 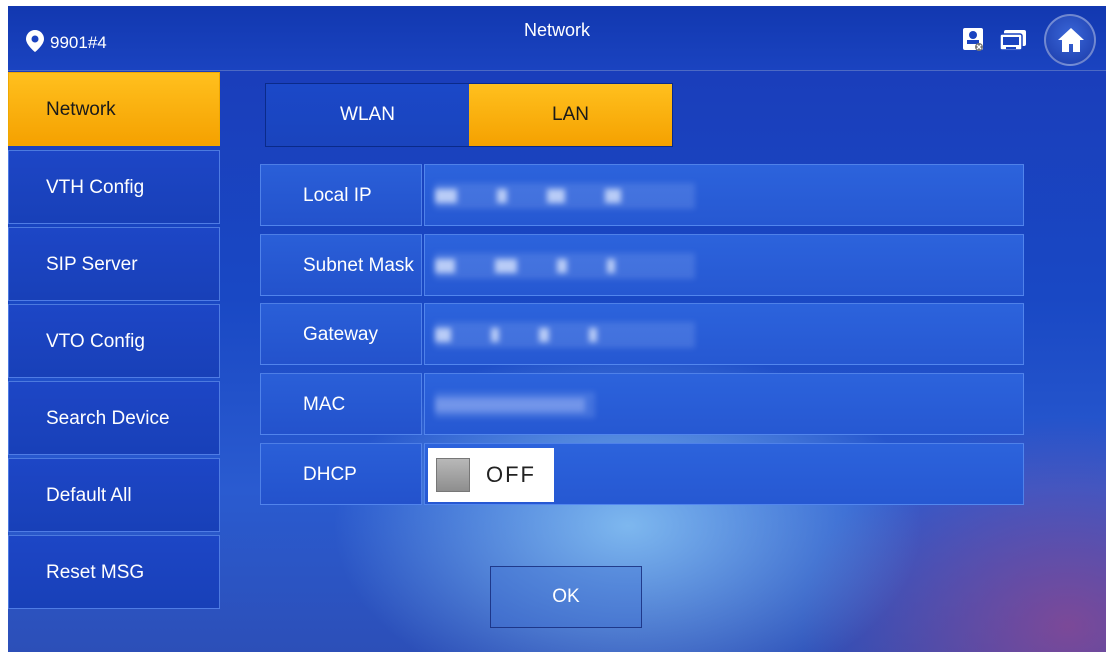 I want to click on sidebar-item-vth-config: VTH Config, so click(x=114, y=187).